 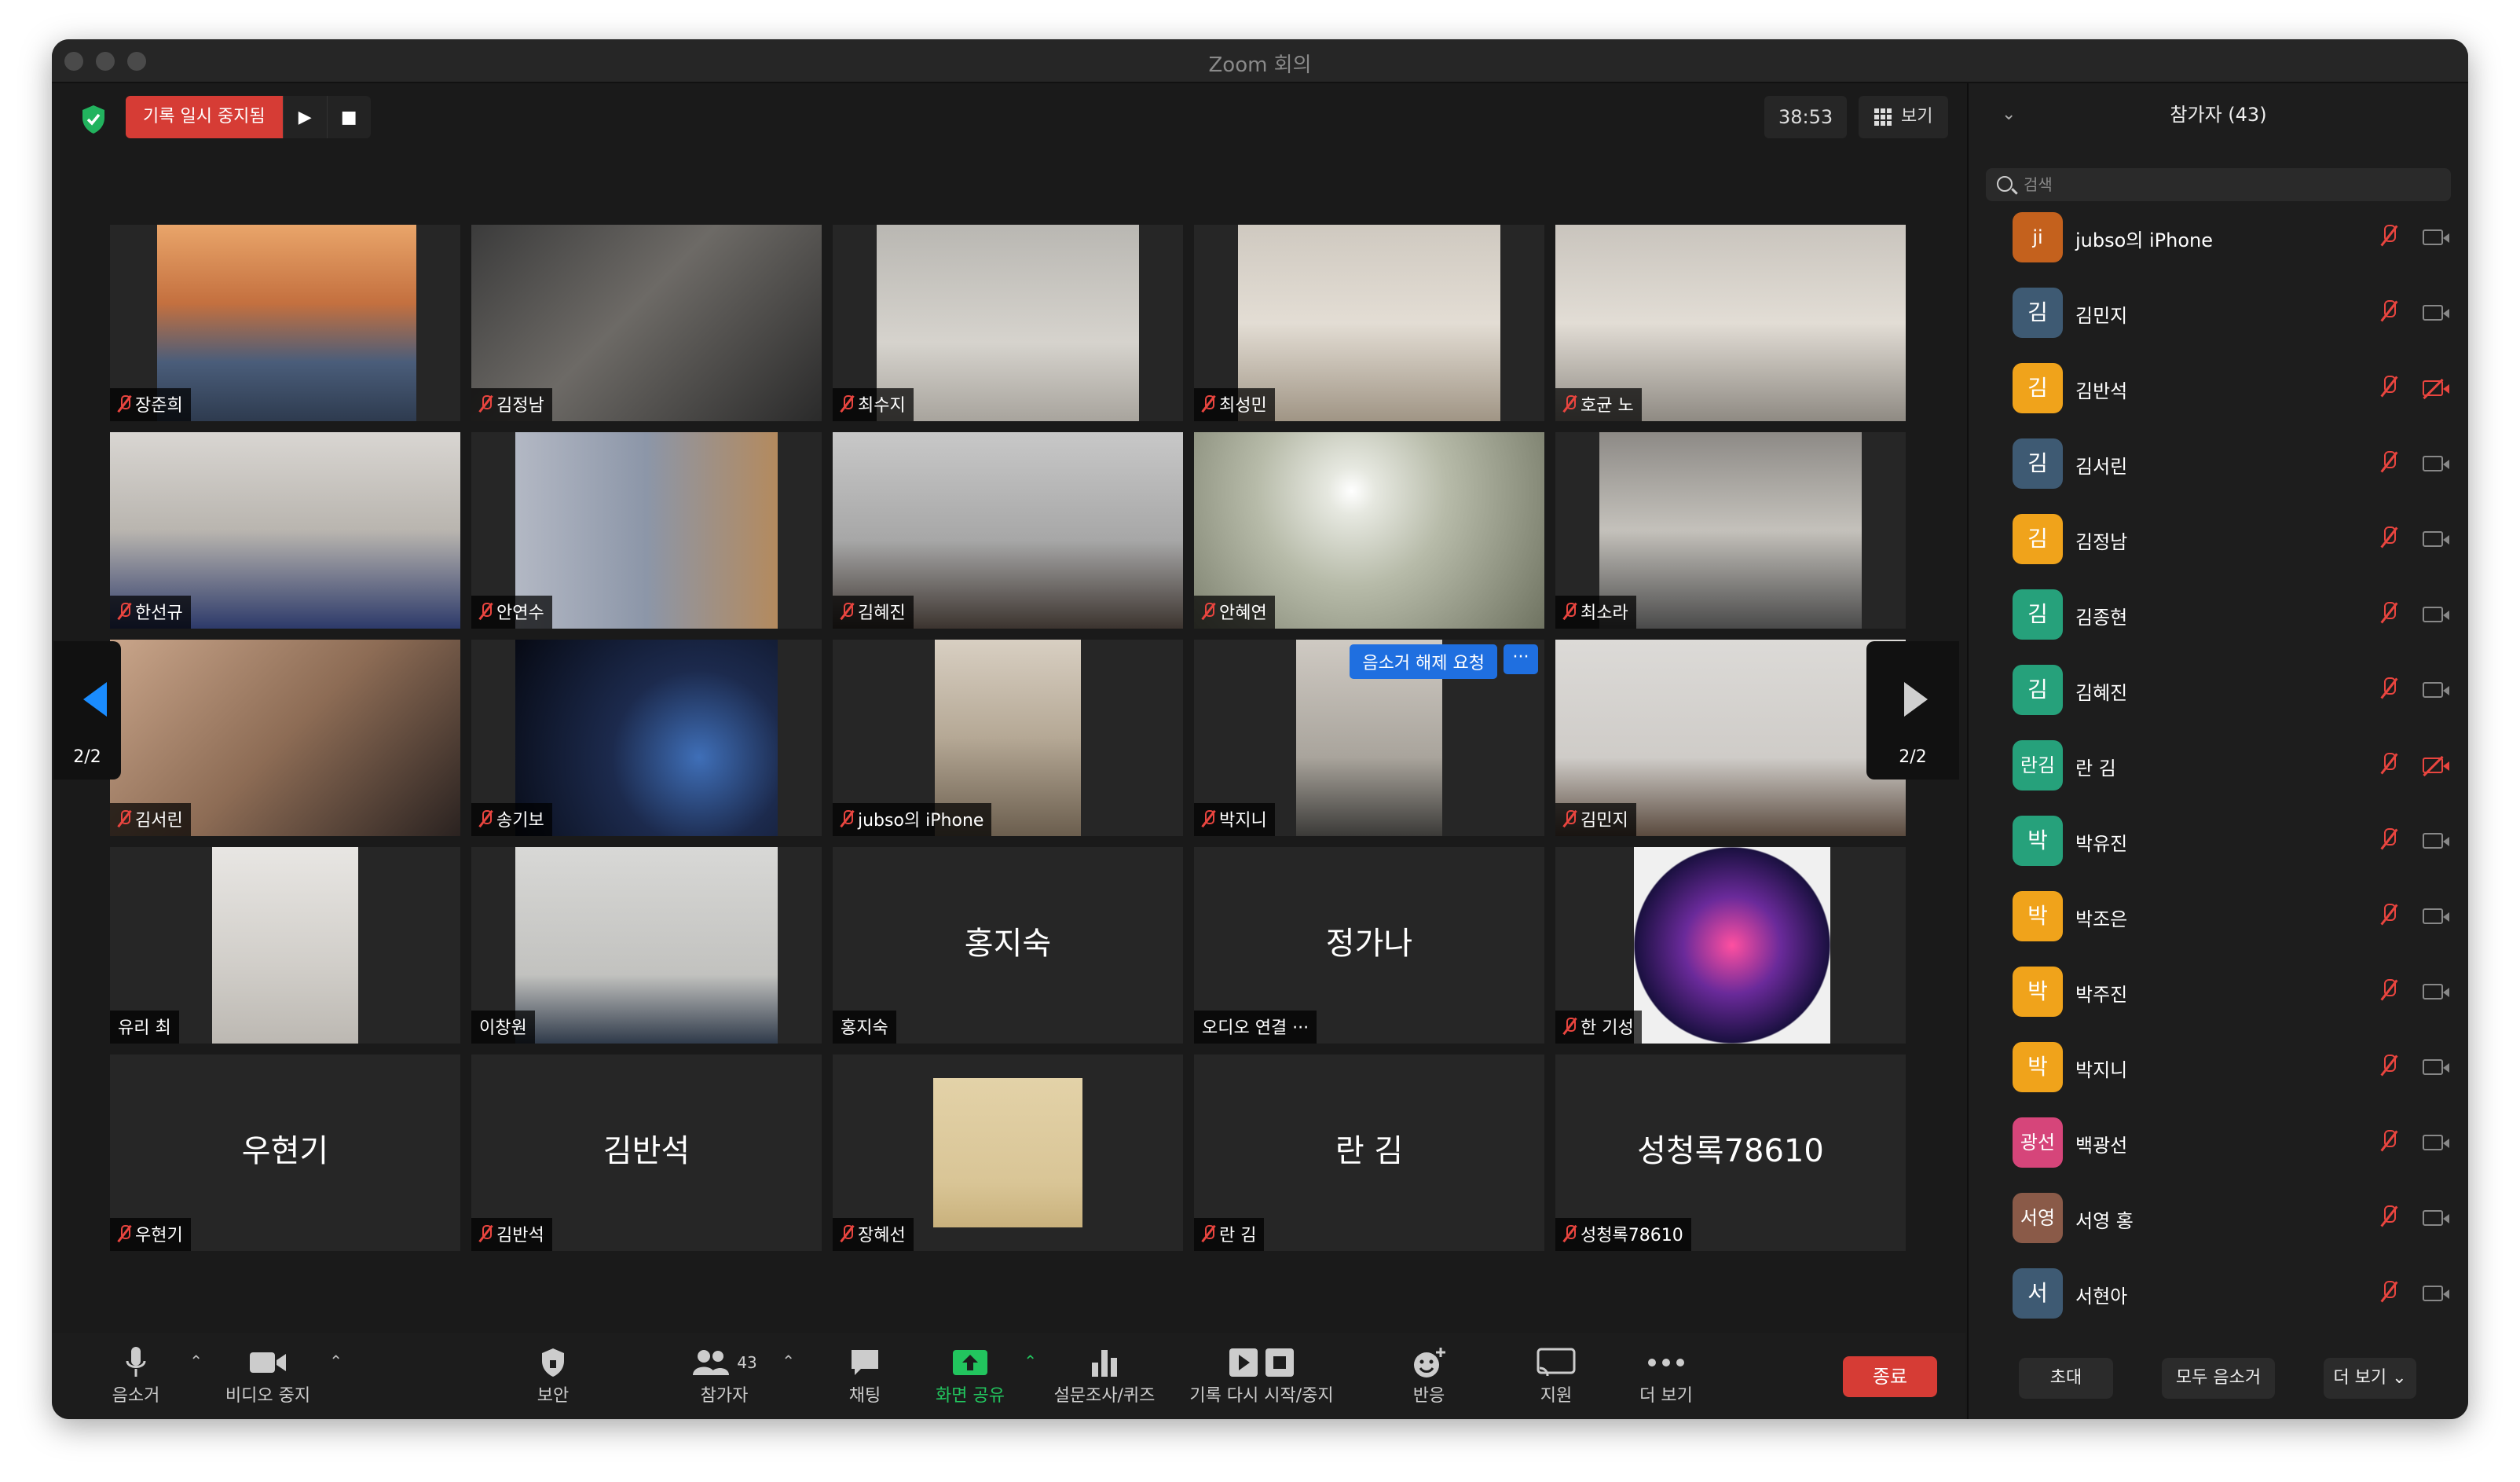 What do you see at coordinates (736, 1375) in the screenshot?
I see `participants-button: 43 ⌃ 참가자` at bounding box center [736, 1375].